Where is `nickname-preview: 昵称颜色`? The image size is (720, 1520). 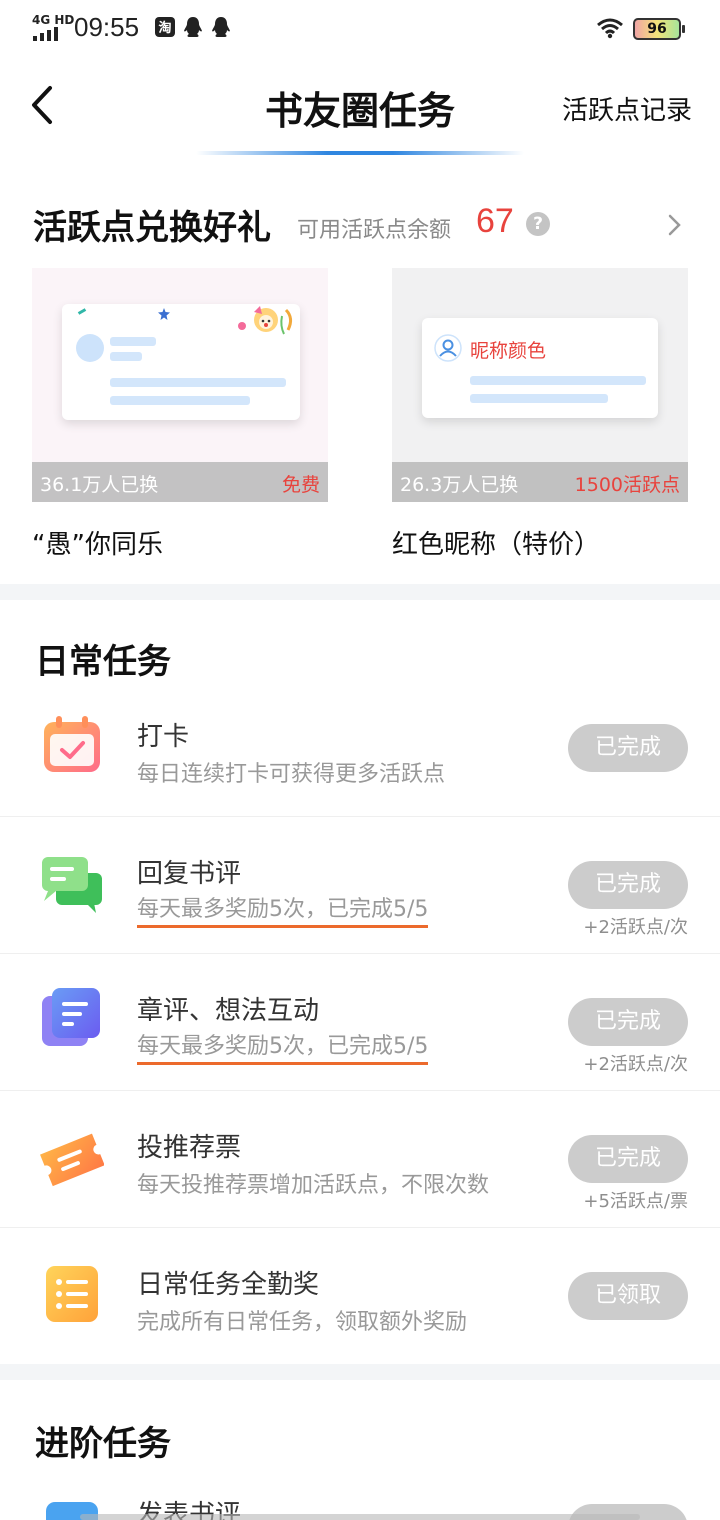 nickname-preview: 昵称颜色 is located at coordinates (540, 368).